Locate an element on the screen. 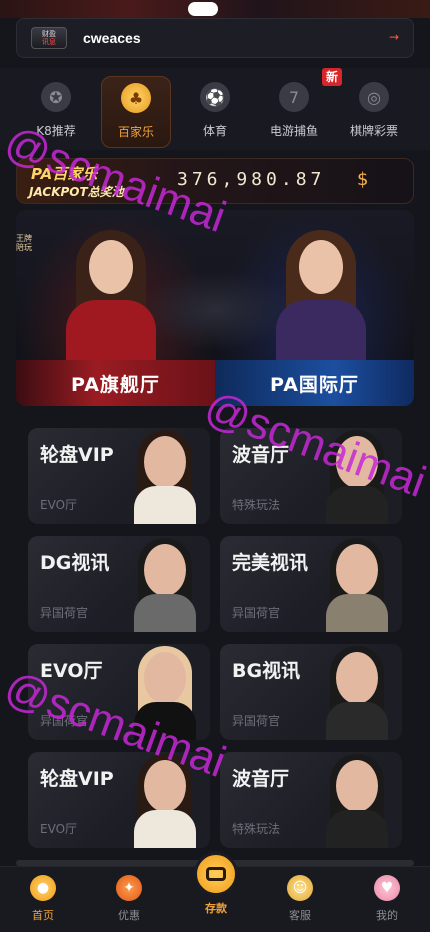 The width and height of the screenshot is (430, 932). tab-k8-recommend: ✪ K8推荐 is located at coordinates (56, 112).